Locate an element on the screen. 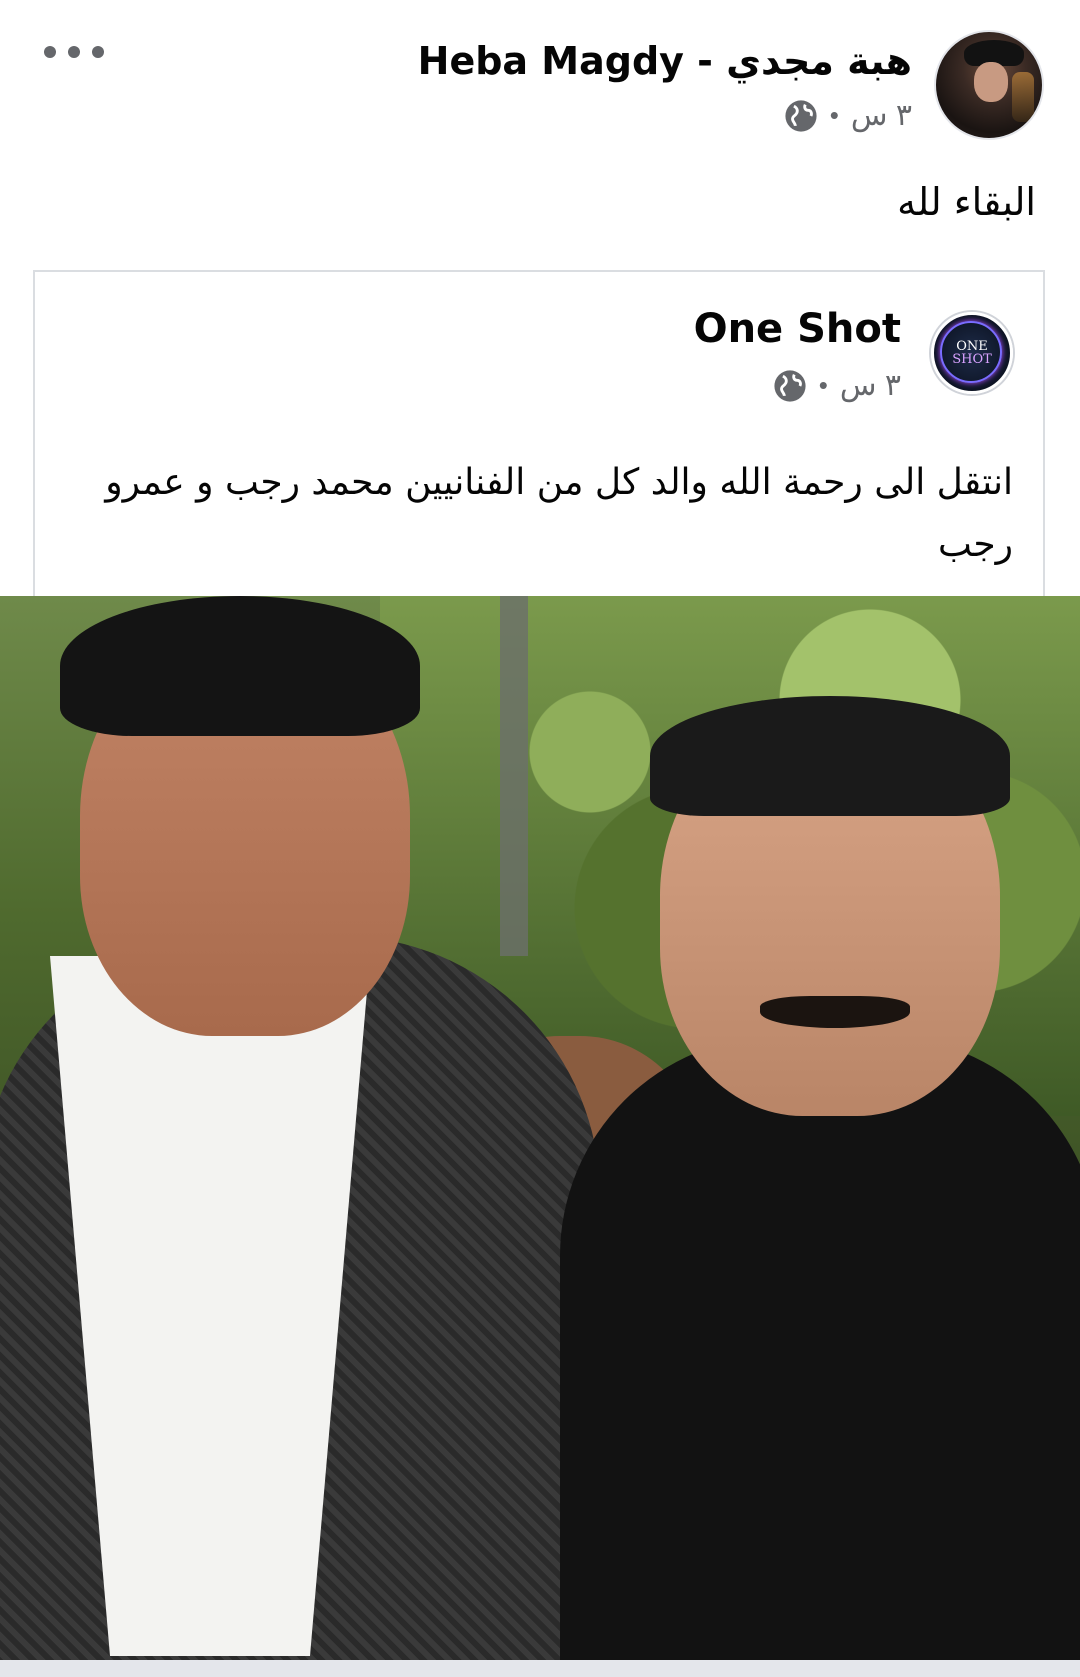 This screenshot has height=1677, width=1080. author-avatar is located at coordinates (989, 85).